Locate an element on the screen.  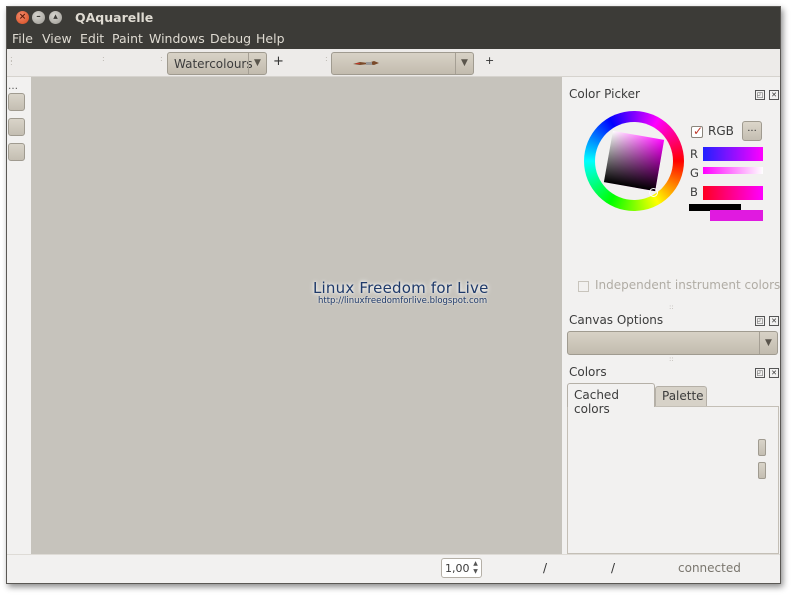
channel-b-label: B is located at coordinates (694, 192).